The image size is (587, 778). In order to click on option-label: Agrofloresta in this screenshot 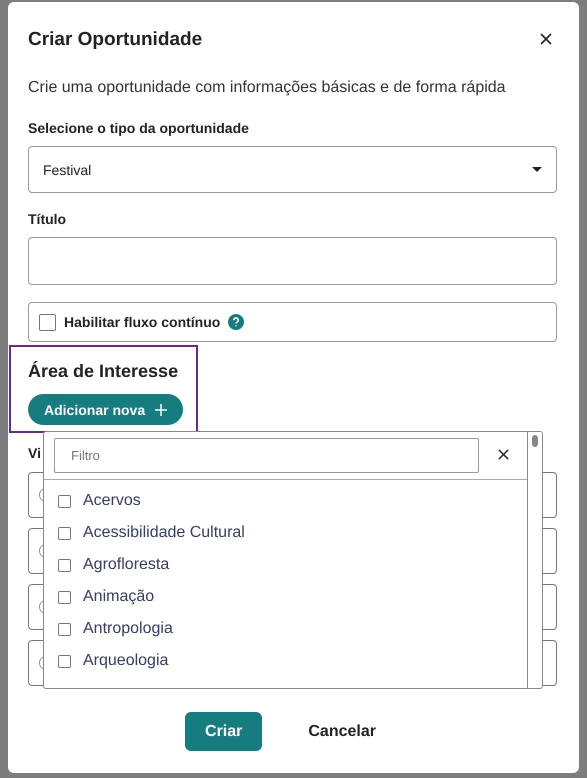, I will do `click(126, 565)`.